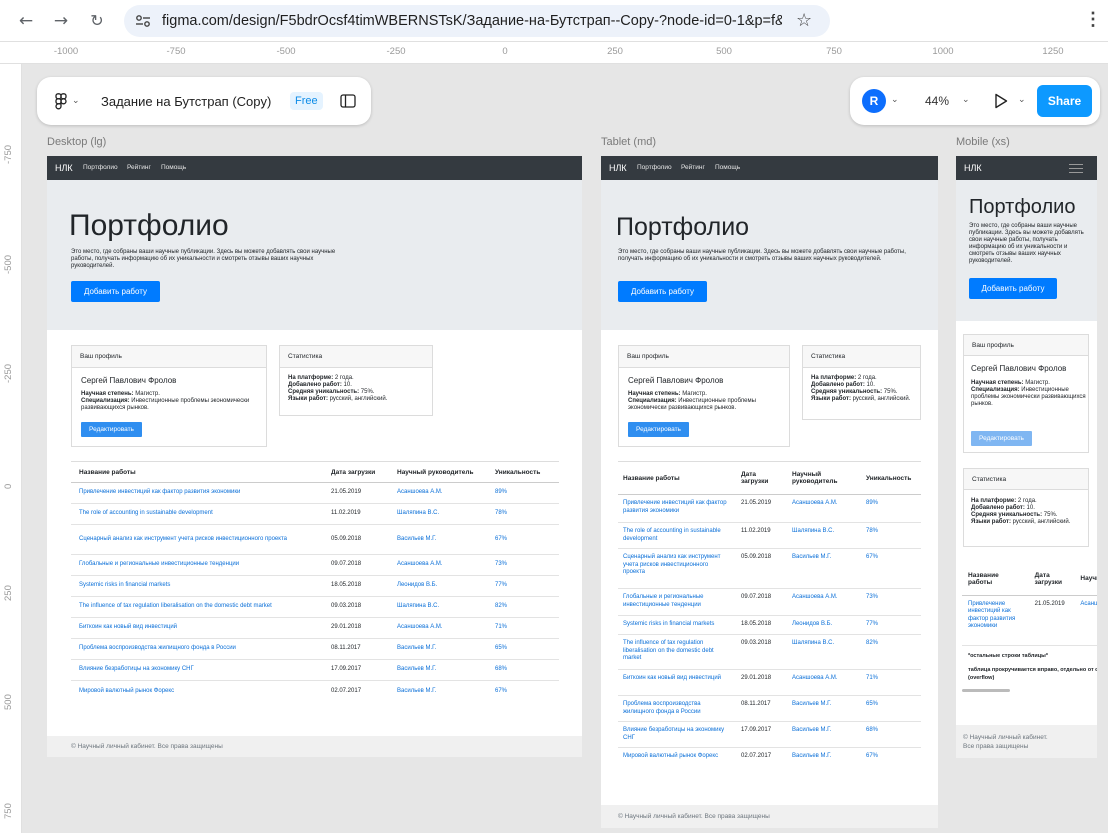 This screenshot has width=1108, height=833. I want to click on frame-label-mobile: Mobile (xs), so click(983, 142).